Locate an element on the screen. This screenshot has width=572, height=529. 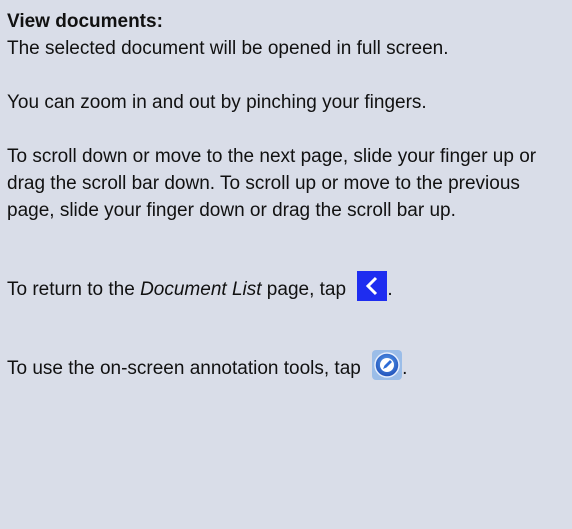
annotate-period: . is located at coordinates (405, 368).